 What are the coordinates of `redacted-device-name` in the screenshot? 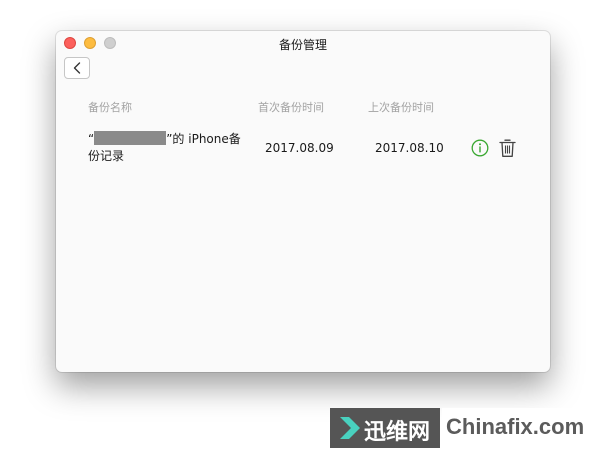 It's located at (130, 138).